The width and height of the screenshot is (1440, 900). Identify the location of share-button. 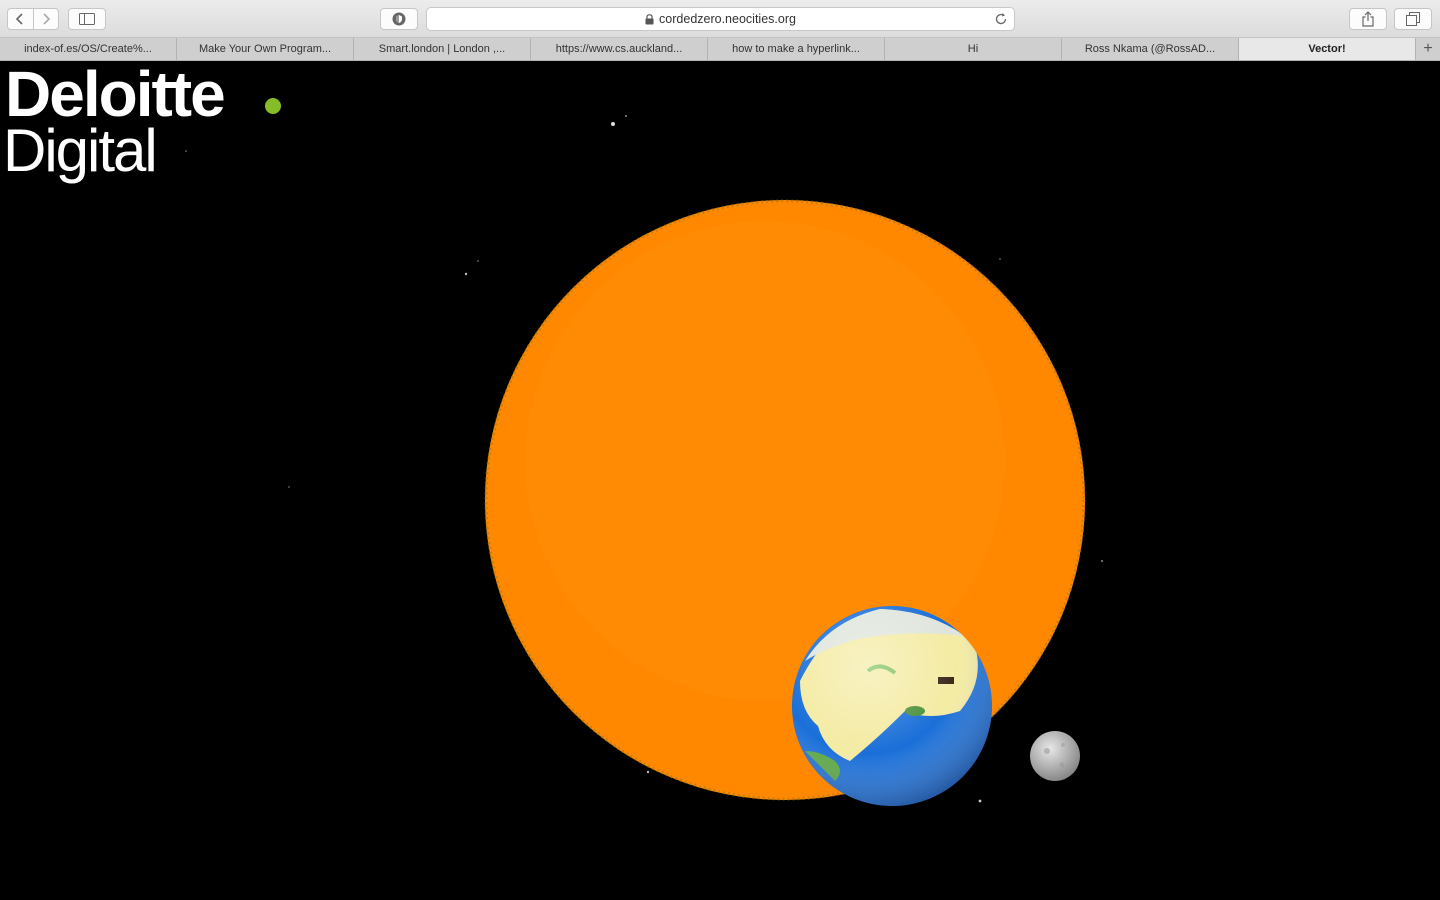
(1368, 19).